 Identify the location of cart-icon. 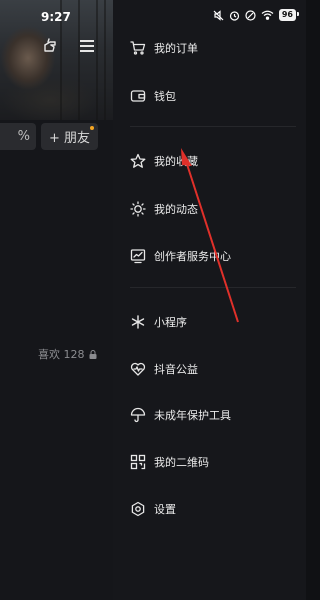
(138, 48).